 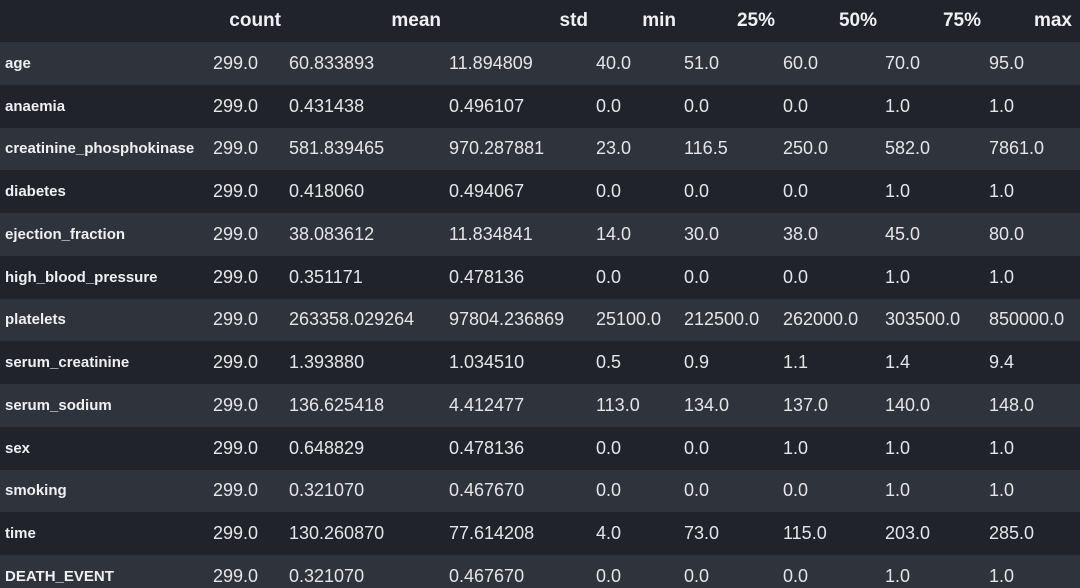 I want to click on column-header: 75%, so click(x=961, y=20).